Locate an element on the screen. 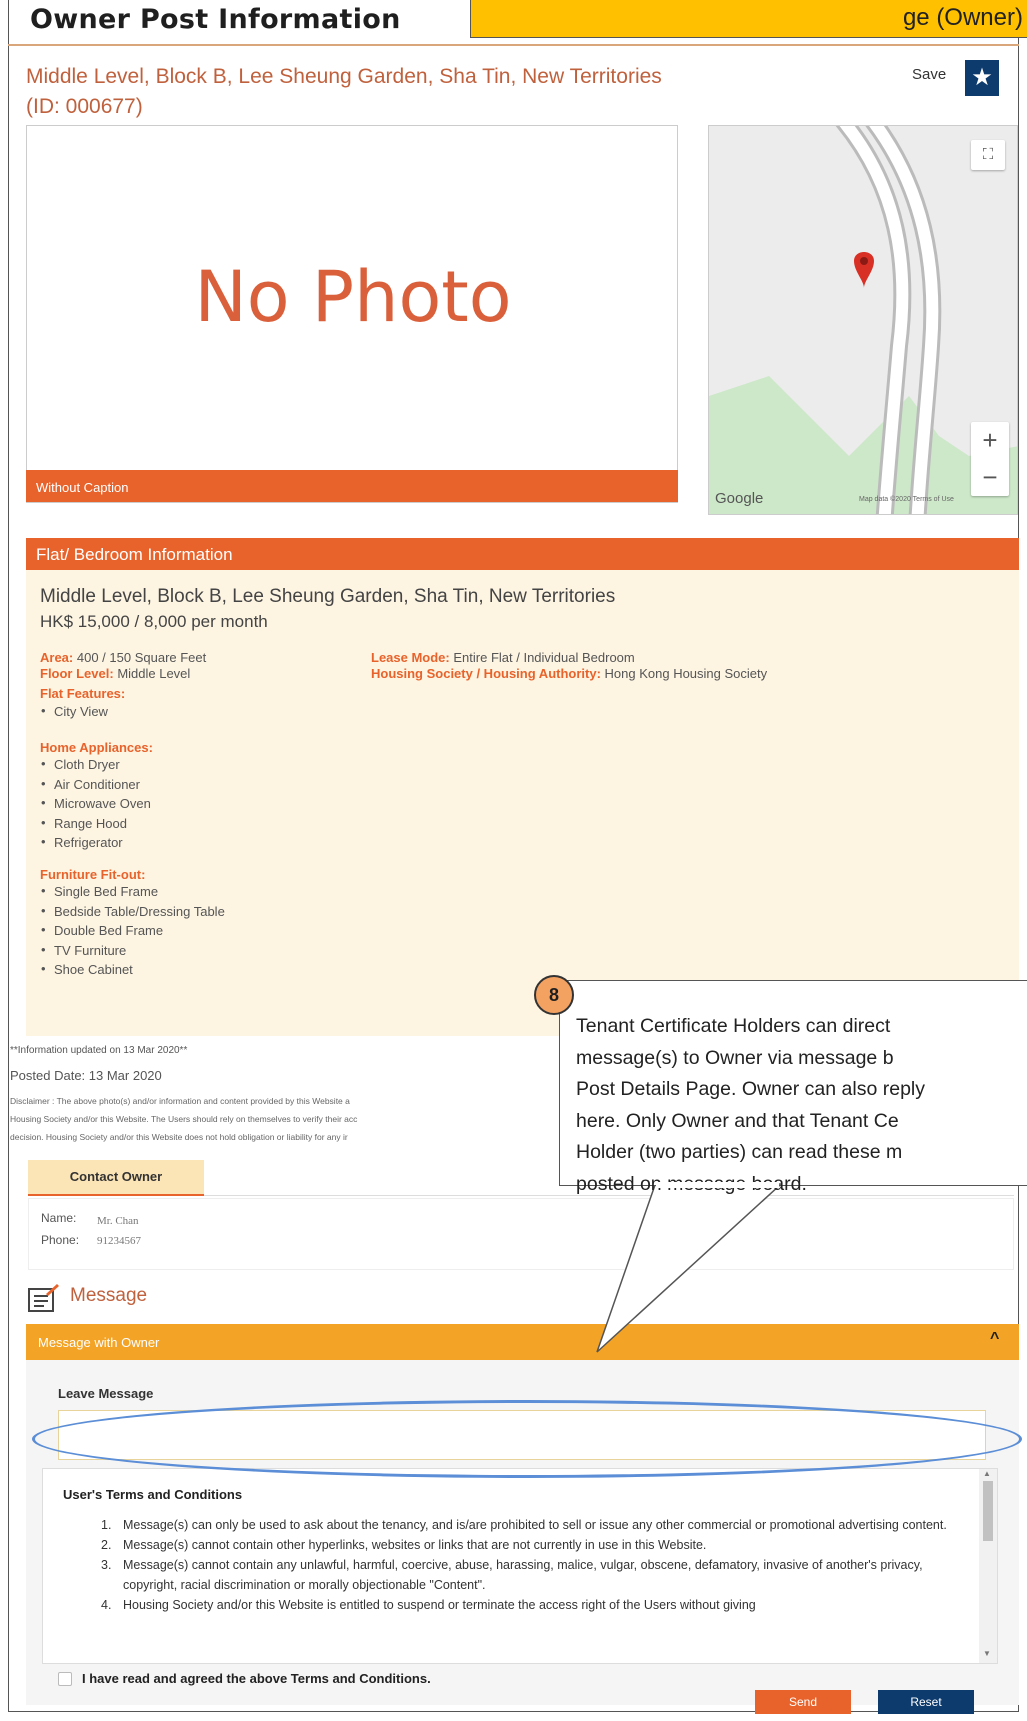 The height and width of the screenshot is (1721, 1027). list-item: Air Conditioner is located at coordinates (95, 786).